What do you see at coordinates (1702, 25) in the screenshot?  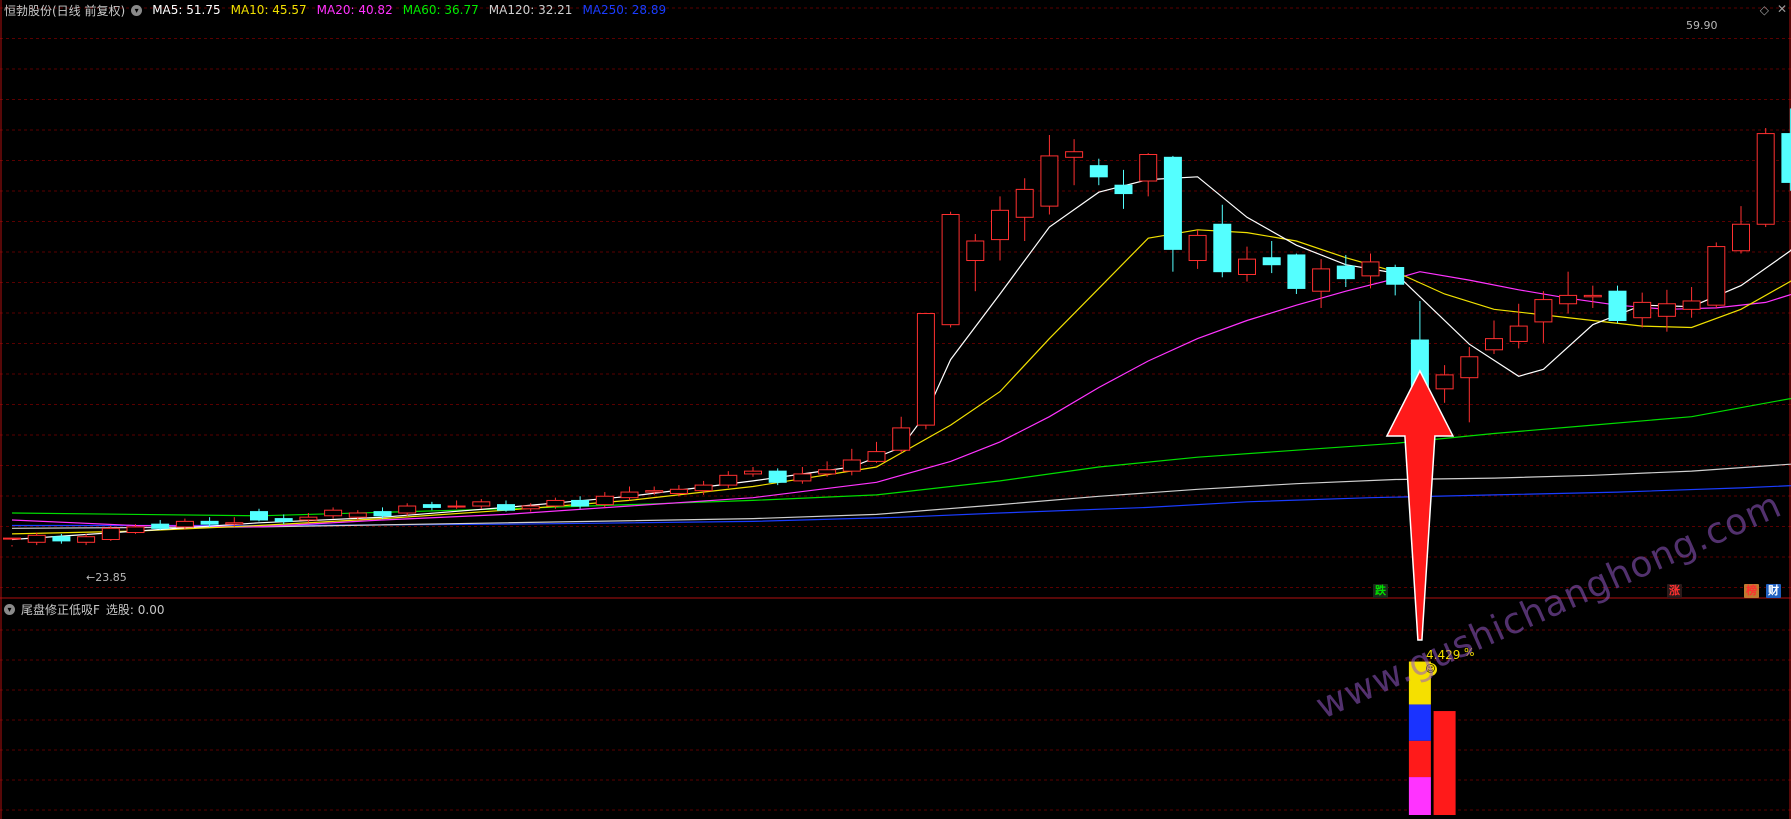 I see `high-price-label: 59.90` at bounding box center [1702, 25].